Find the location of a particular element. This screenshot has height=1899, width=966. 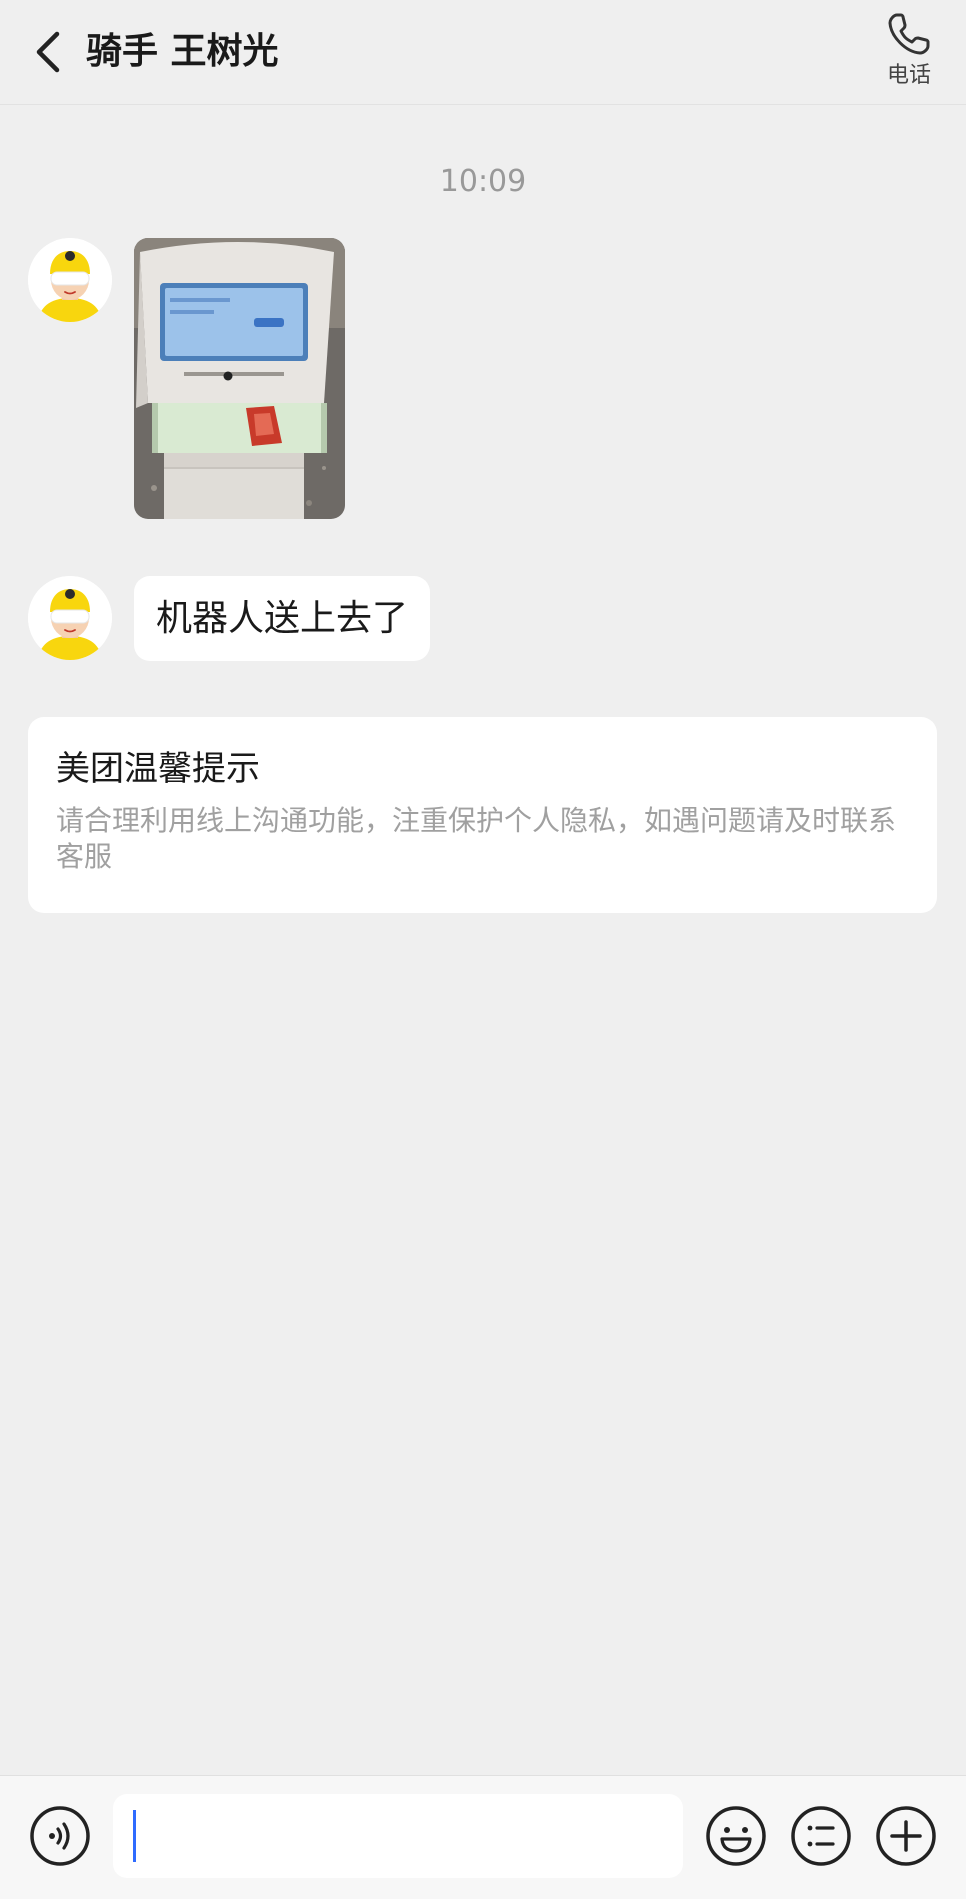

call-button: 电话 is located at coordinates (909, 55).